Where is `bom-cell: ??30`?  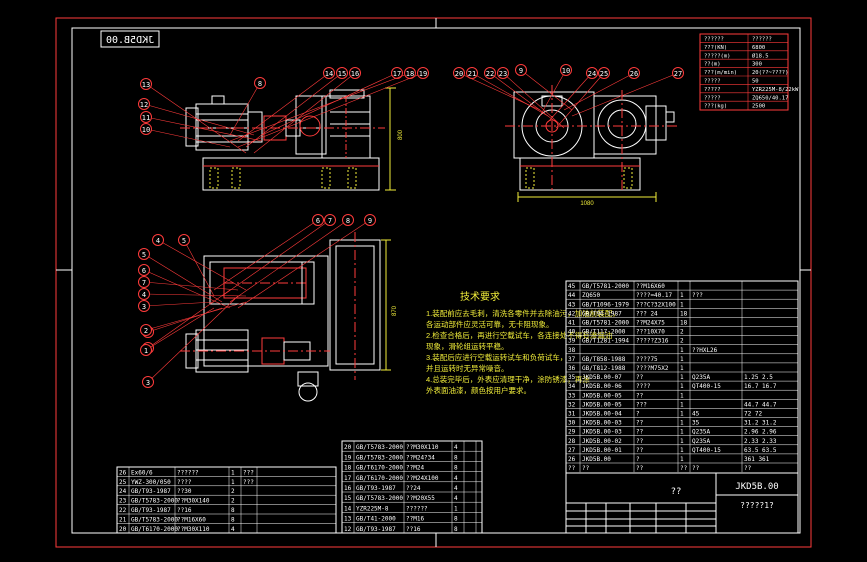
bom-cell: ??30 is located at coordinates (184, 491).